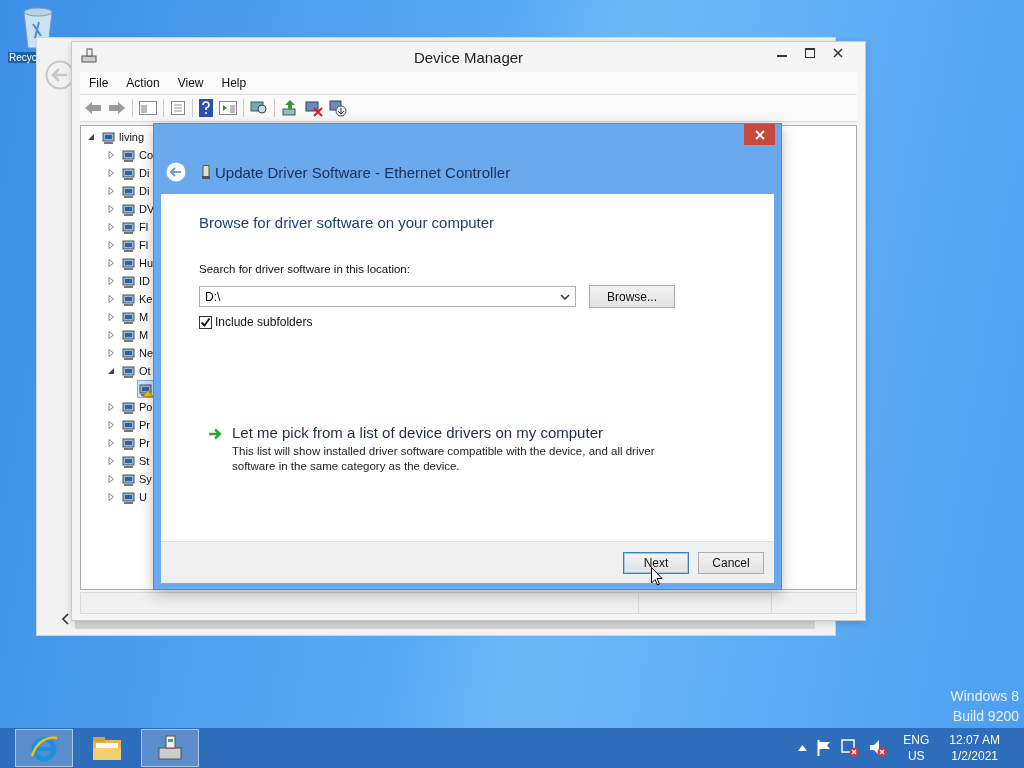 This screenshot has height=768, width=1024. Describe the element at coordinates (143, 83) in the screenshot. I see `menu-item: Action` at that location.